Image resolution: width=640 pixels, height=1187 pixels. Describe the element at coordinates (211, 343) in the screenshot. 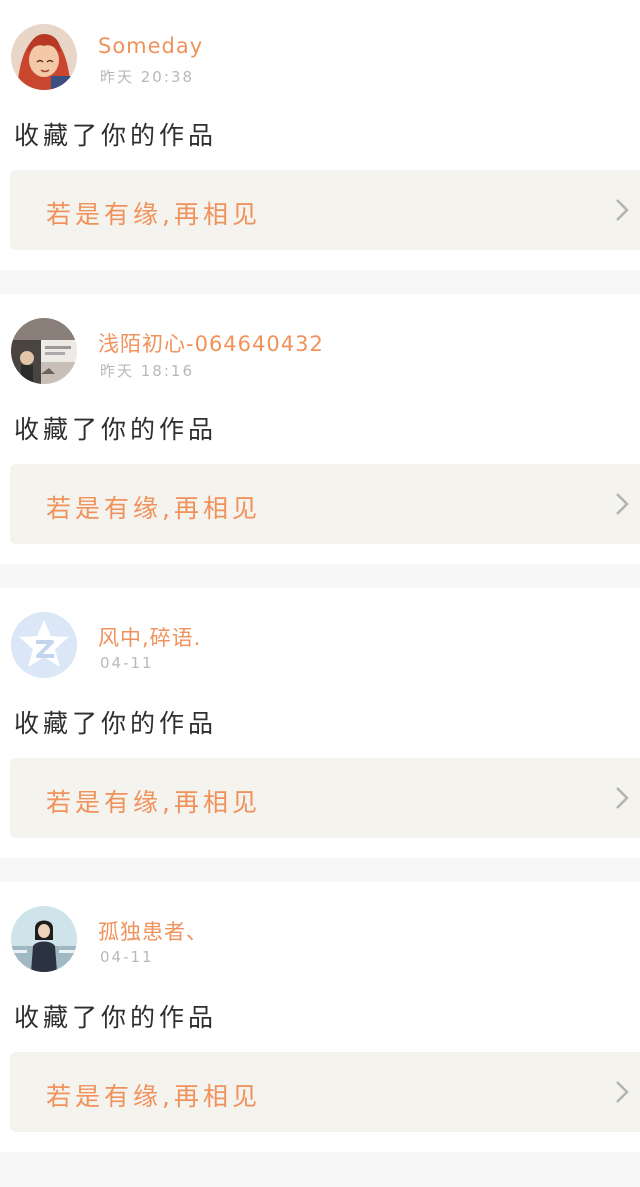

I see `username: 浅陌初心-064640432` at that location.